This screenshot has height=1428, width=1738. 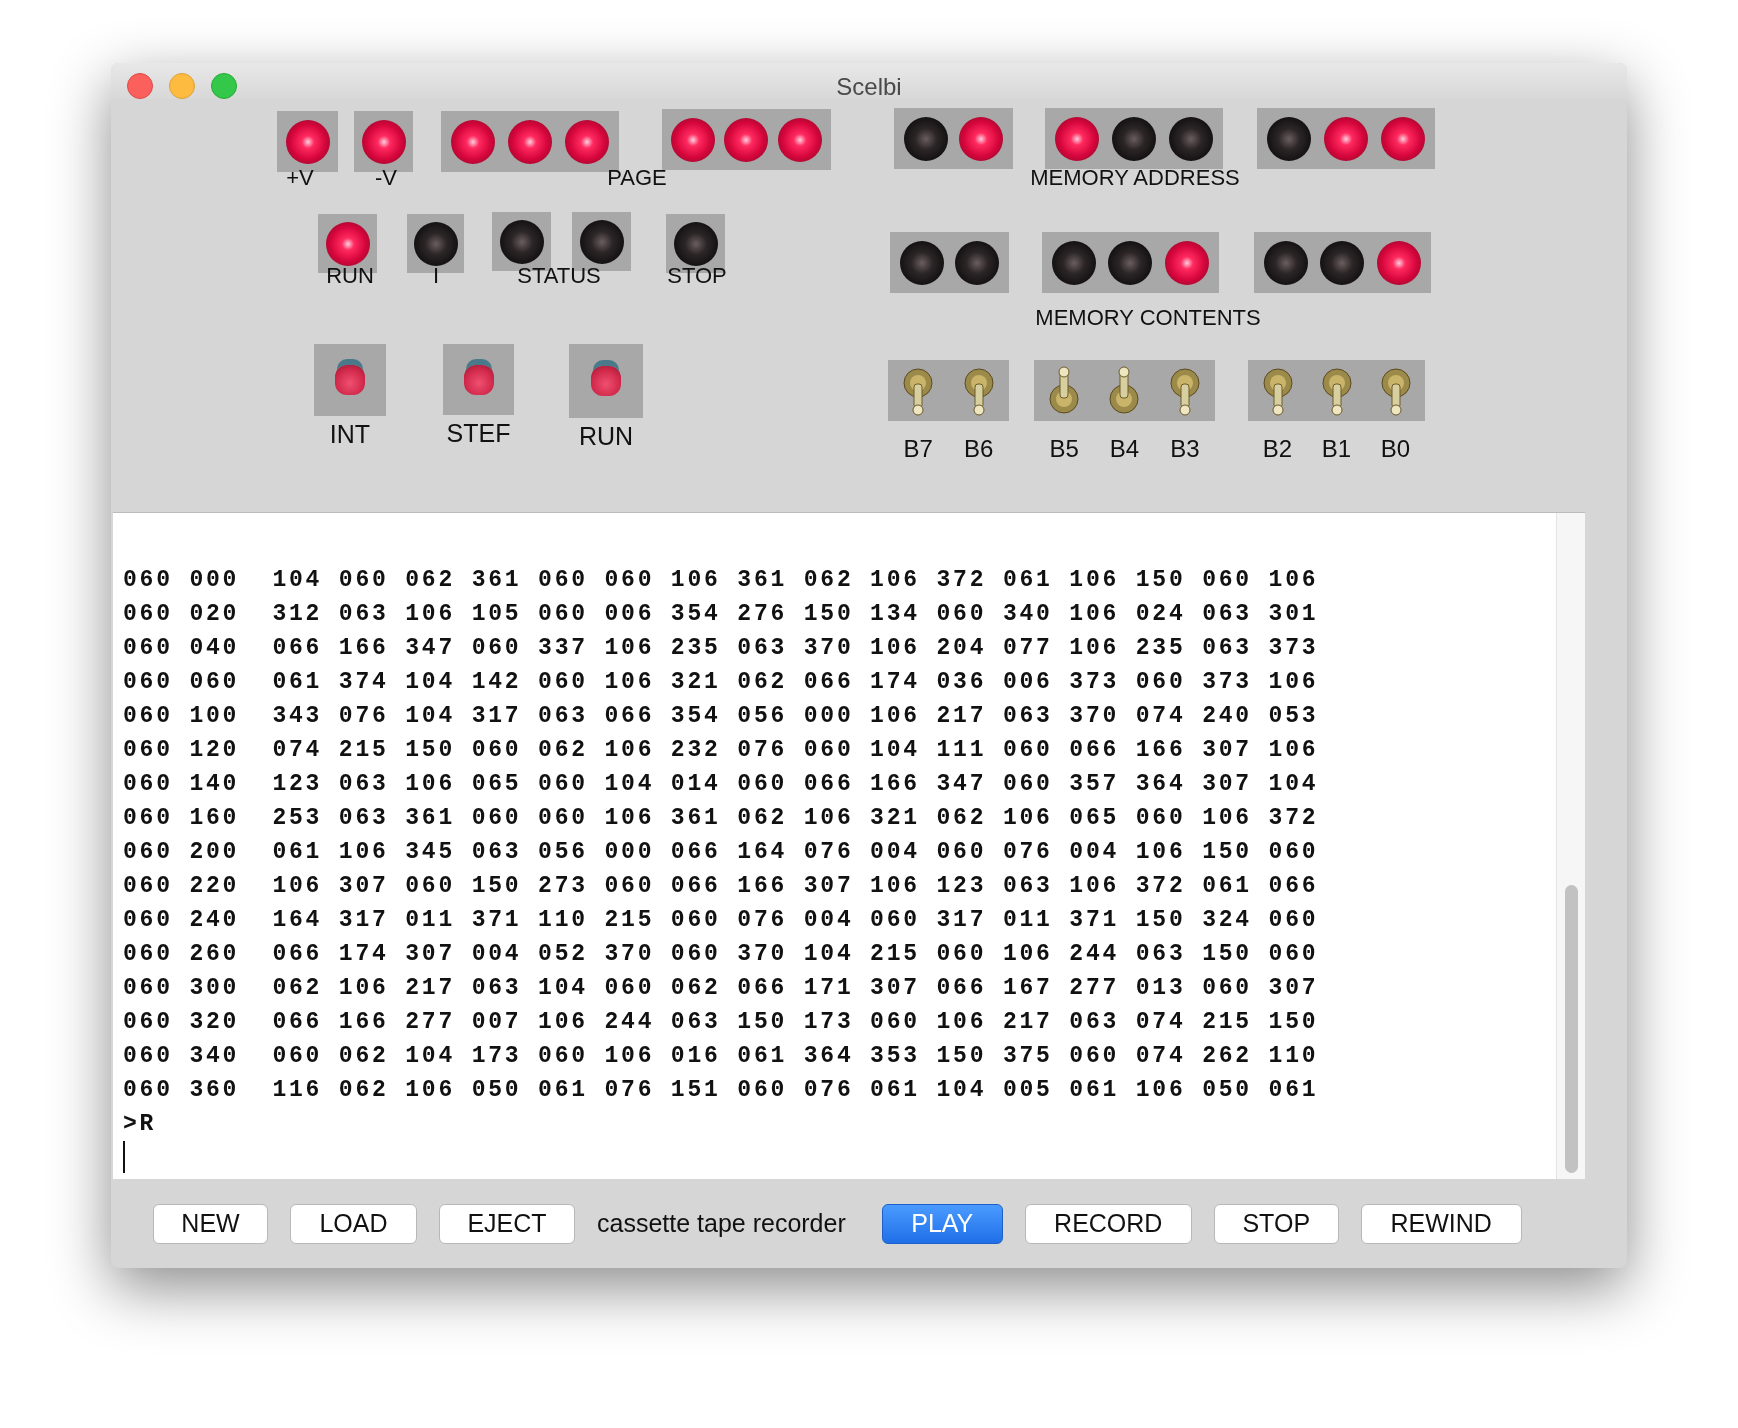 What do you see at coordinates (1395, 449) in the screenshot?
I see `switch-label: B0` at bounding box center [1395, 449].